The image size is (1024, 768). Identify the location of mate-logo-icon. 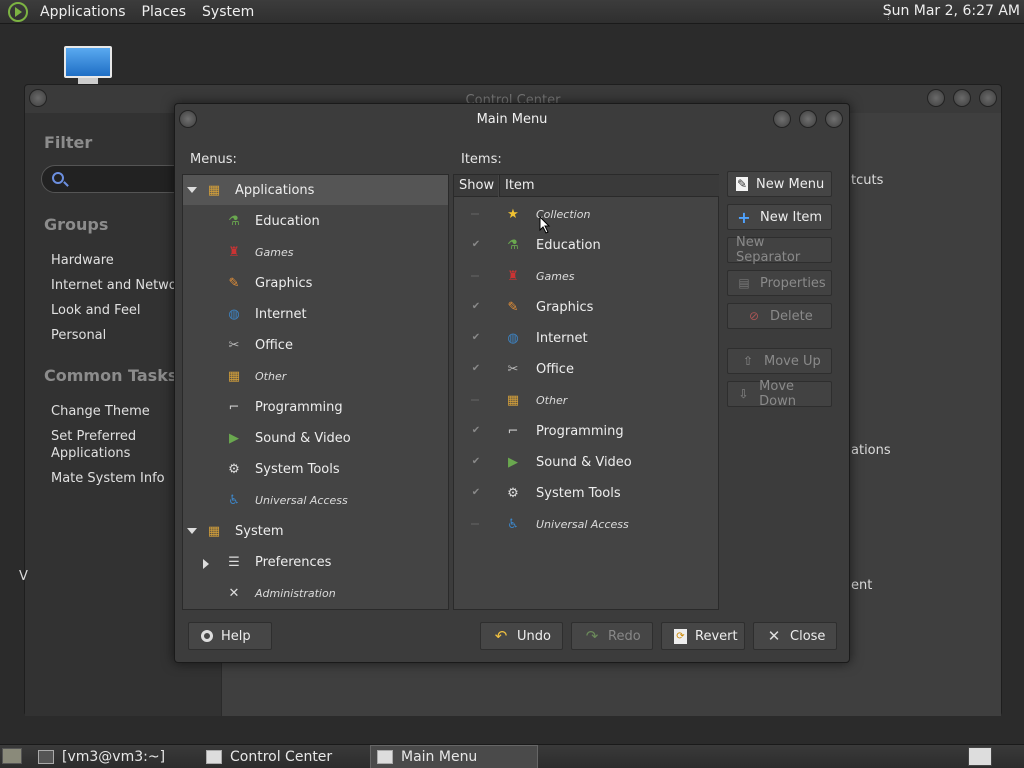
(18, 11).